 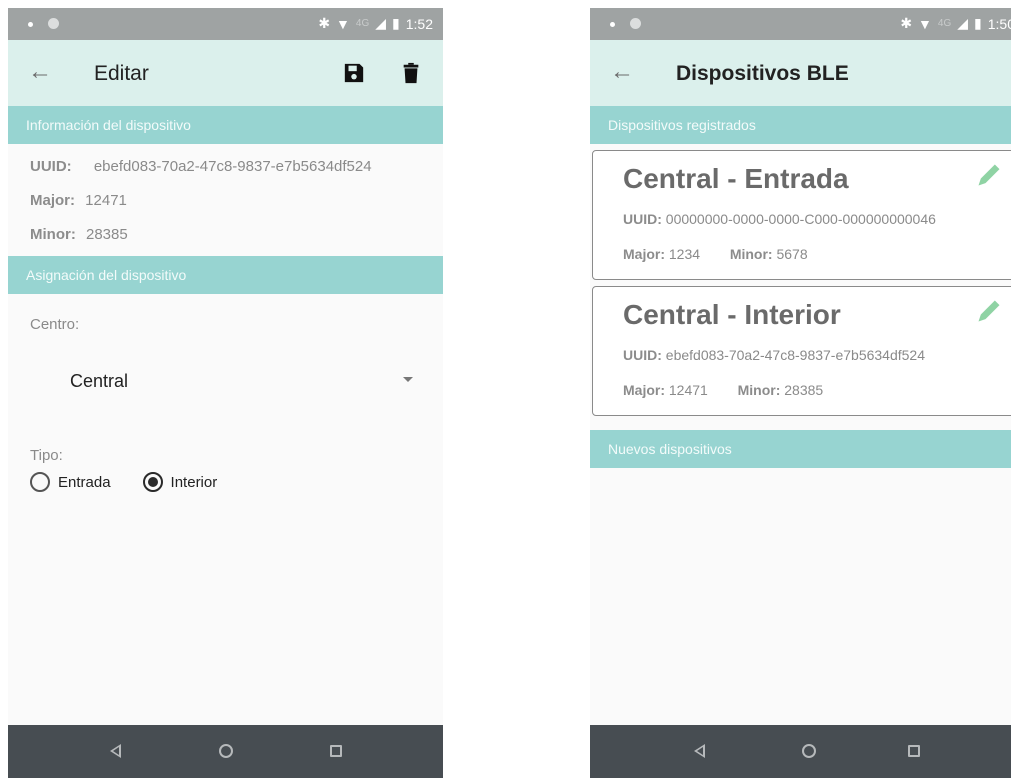 What do you see at coordinates (225, 24) in the screenshot?
I see `status-bar: ✱ ▼ 4G ◢ ▮ 1:52` at bounding box center [225, 24].